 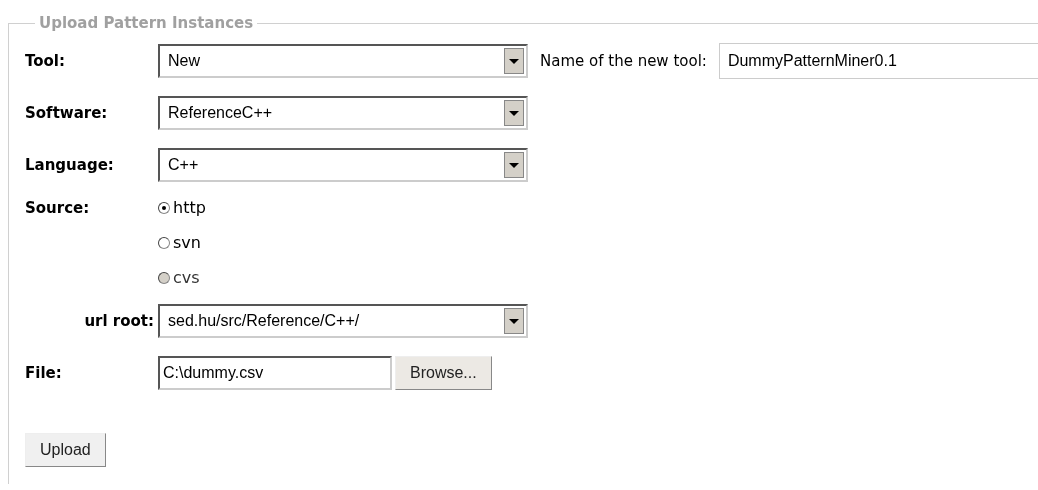 I want to click on field-label: File:, so click(x=43, y=373).